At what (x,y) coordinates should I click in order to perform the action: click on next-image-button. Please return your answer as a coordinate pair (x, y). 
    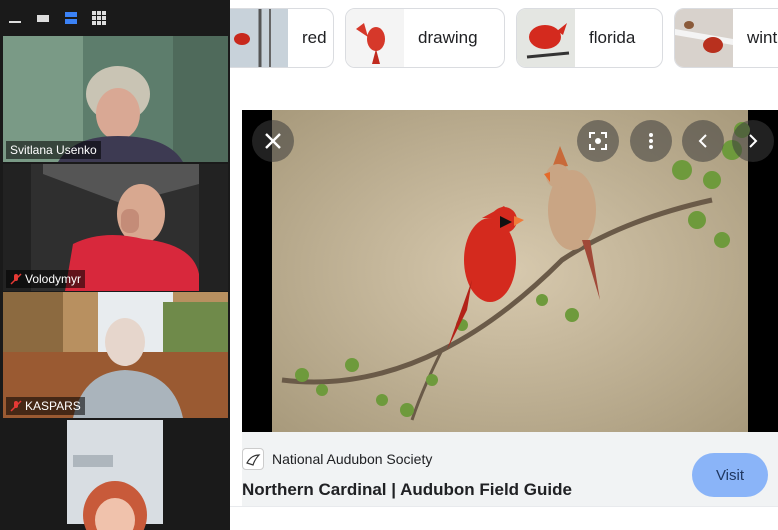
    Looking at the image, I should click on (753, 141).